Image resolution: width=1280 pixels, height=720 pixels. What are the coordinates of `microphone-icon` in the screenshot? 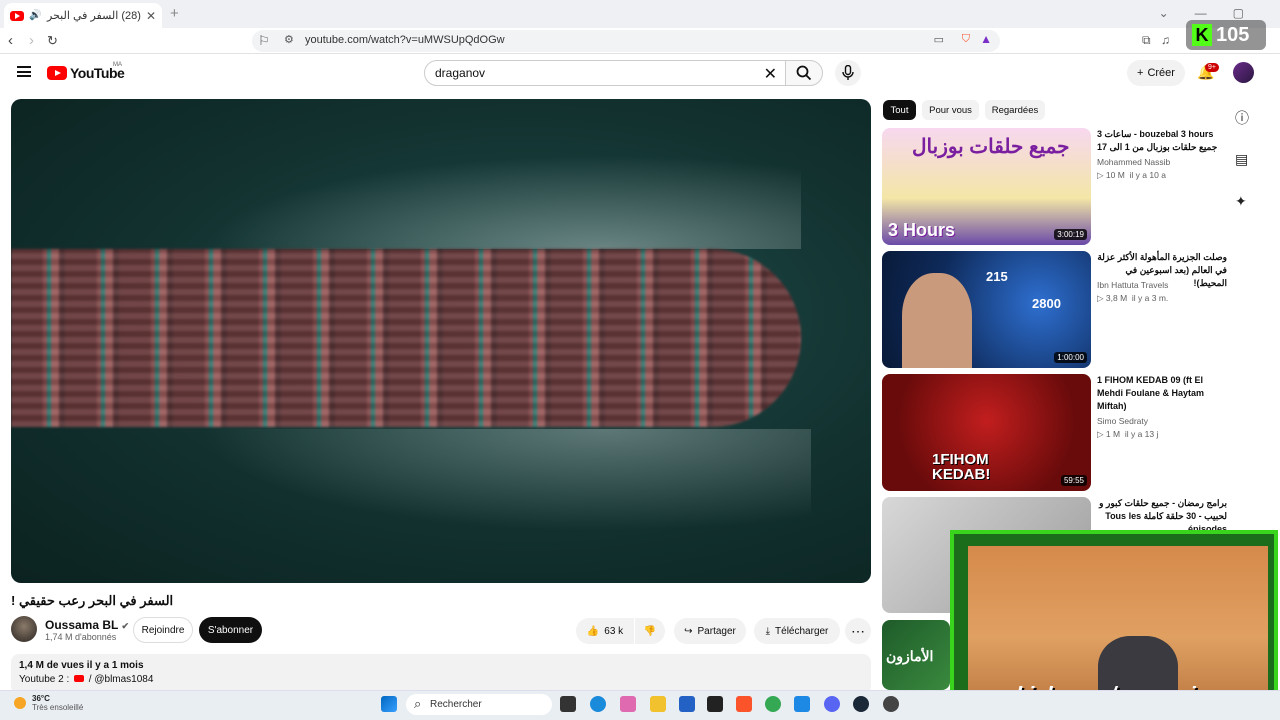 It's located at (848, 72).